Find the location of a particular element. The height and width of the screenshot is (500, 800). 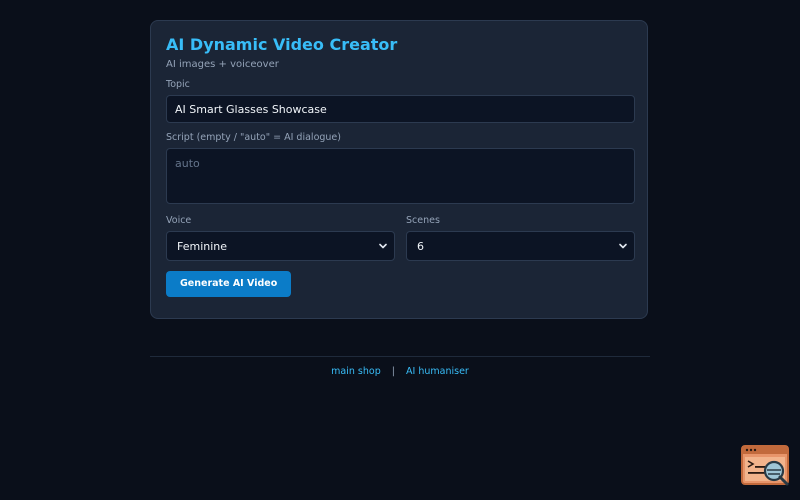

generate-video-button: Generate AI Video is located at coordinates (229, 284).